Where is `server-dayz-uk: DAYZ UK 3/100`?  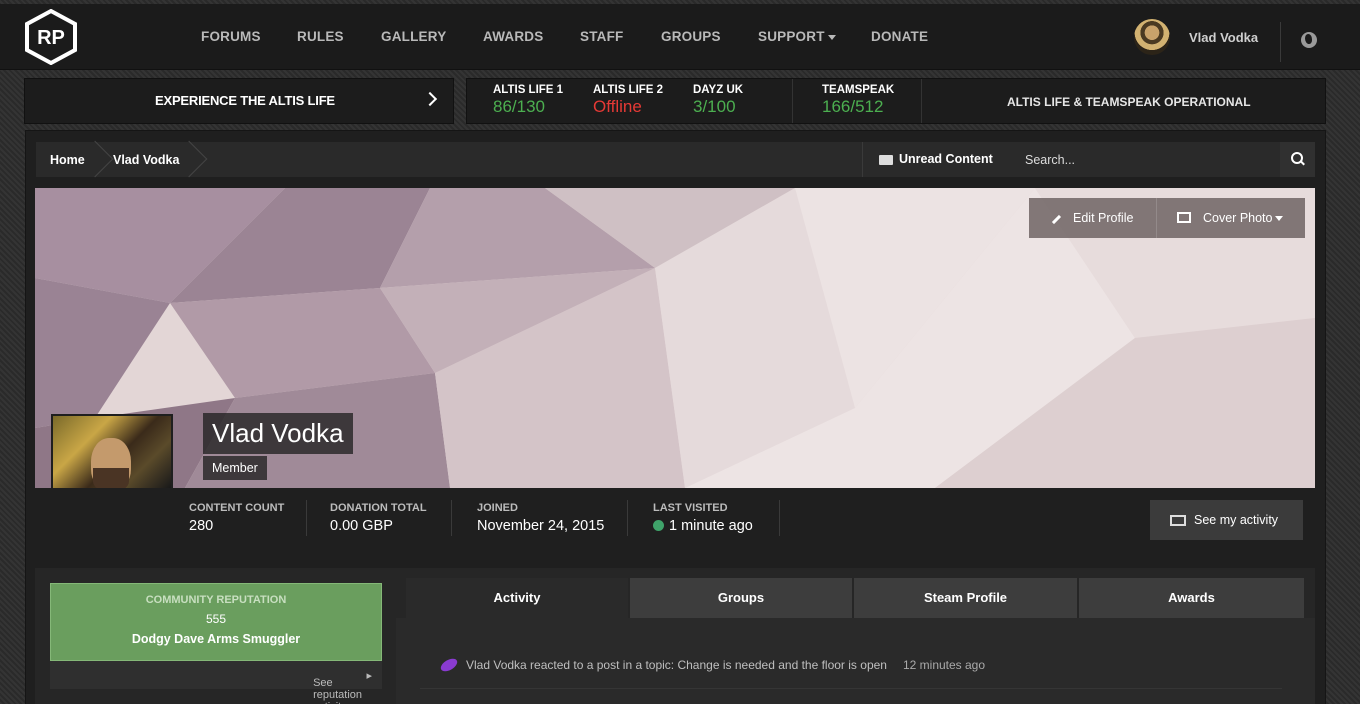
server-dayz-uk: DAYZ UK 3/100 is located at coordinates (718, 100).